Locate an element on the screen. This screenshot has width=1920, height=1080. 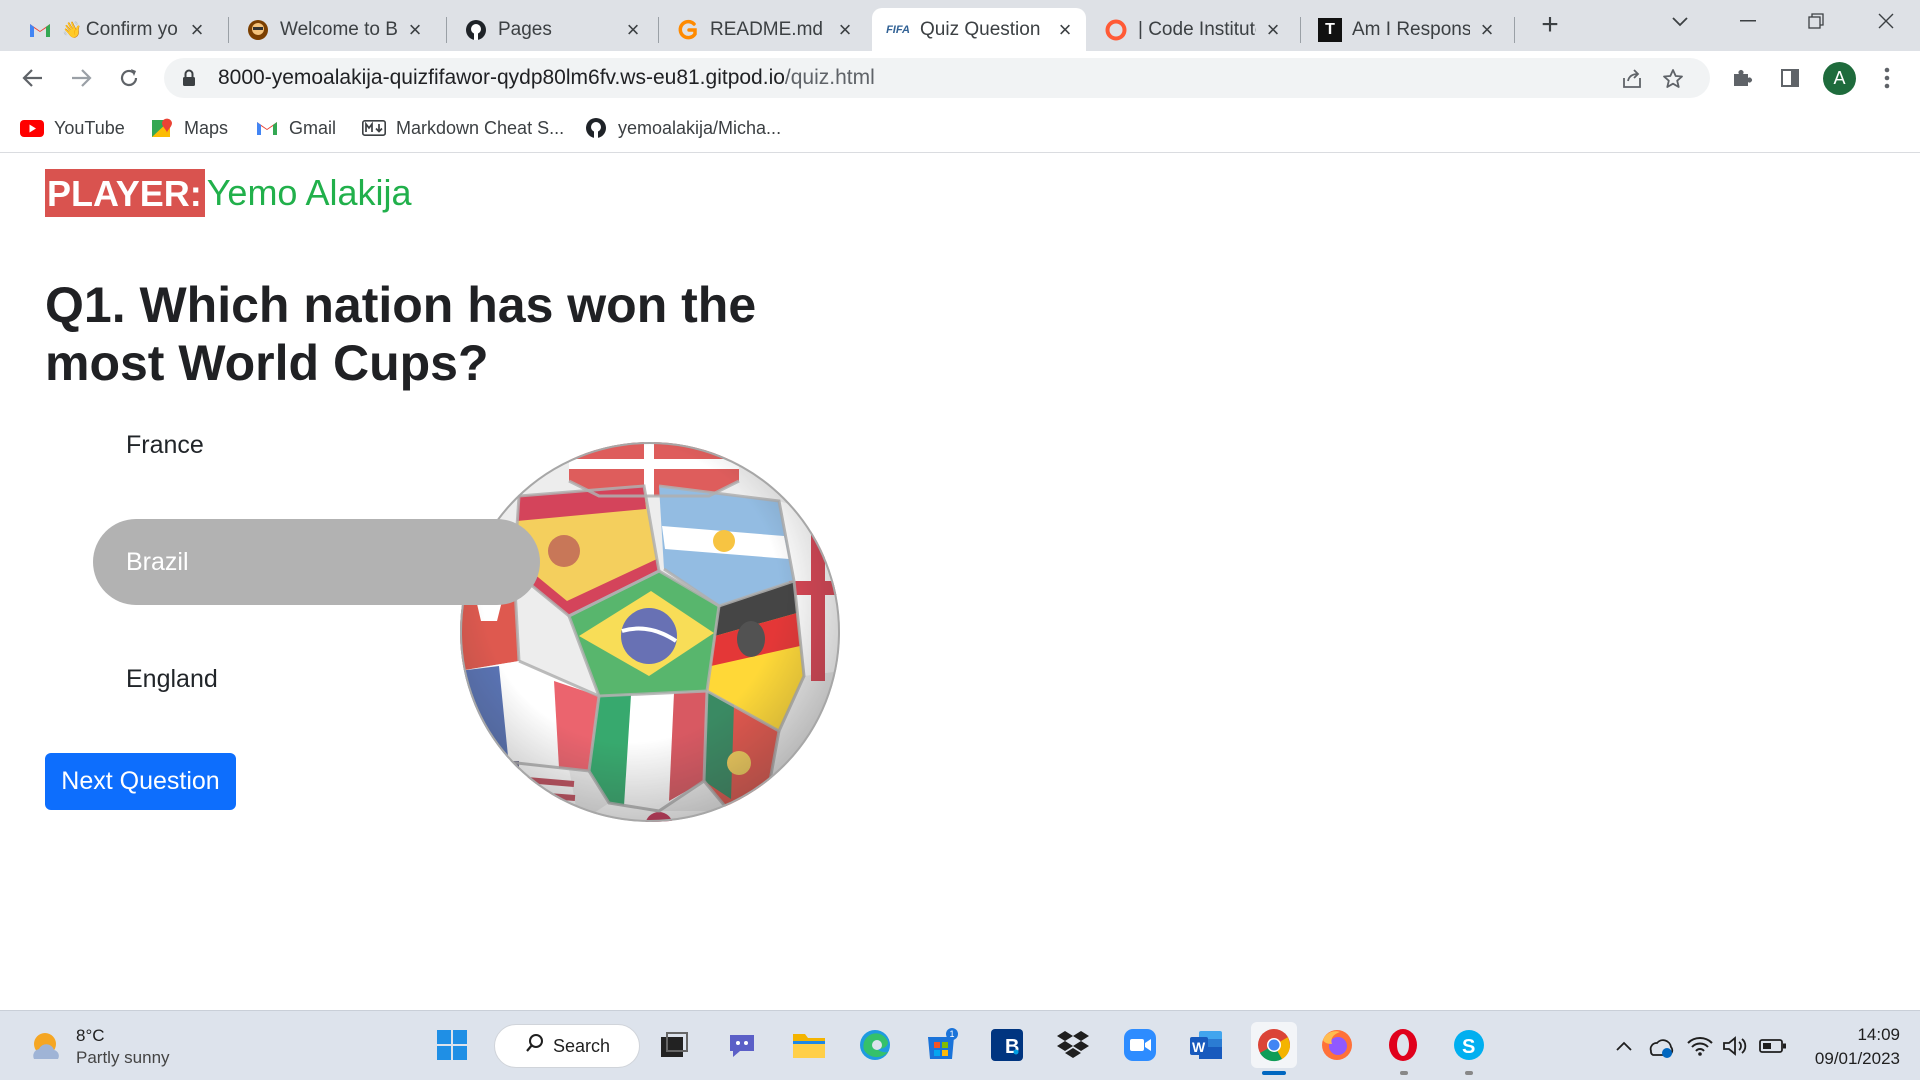
bookmark-maps: Maps is located at coordinates (189, 128).